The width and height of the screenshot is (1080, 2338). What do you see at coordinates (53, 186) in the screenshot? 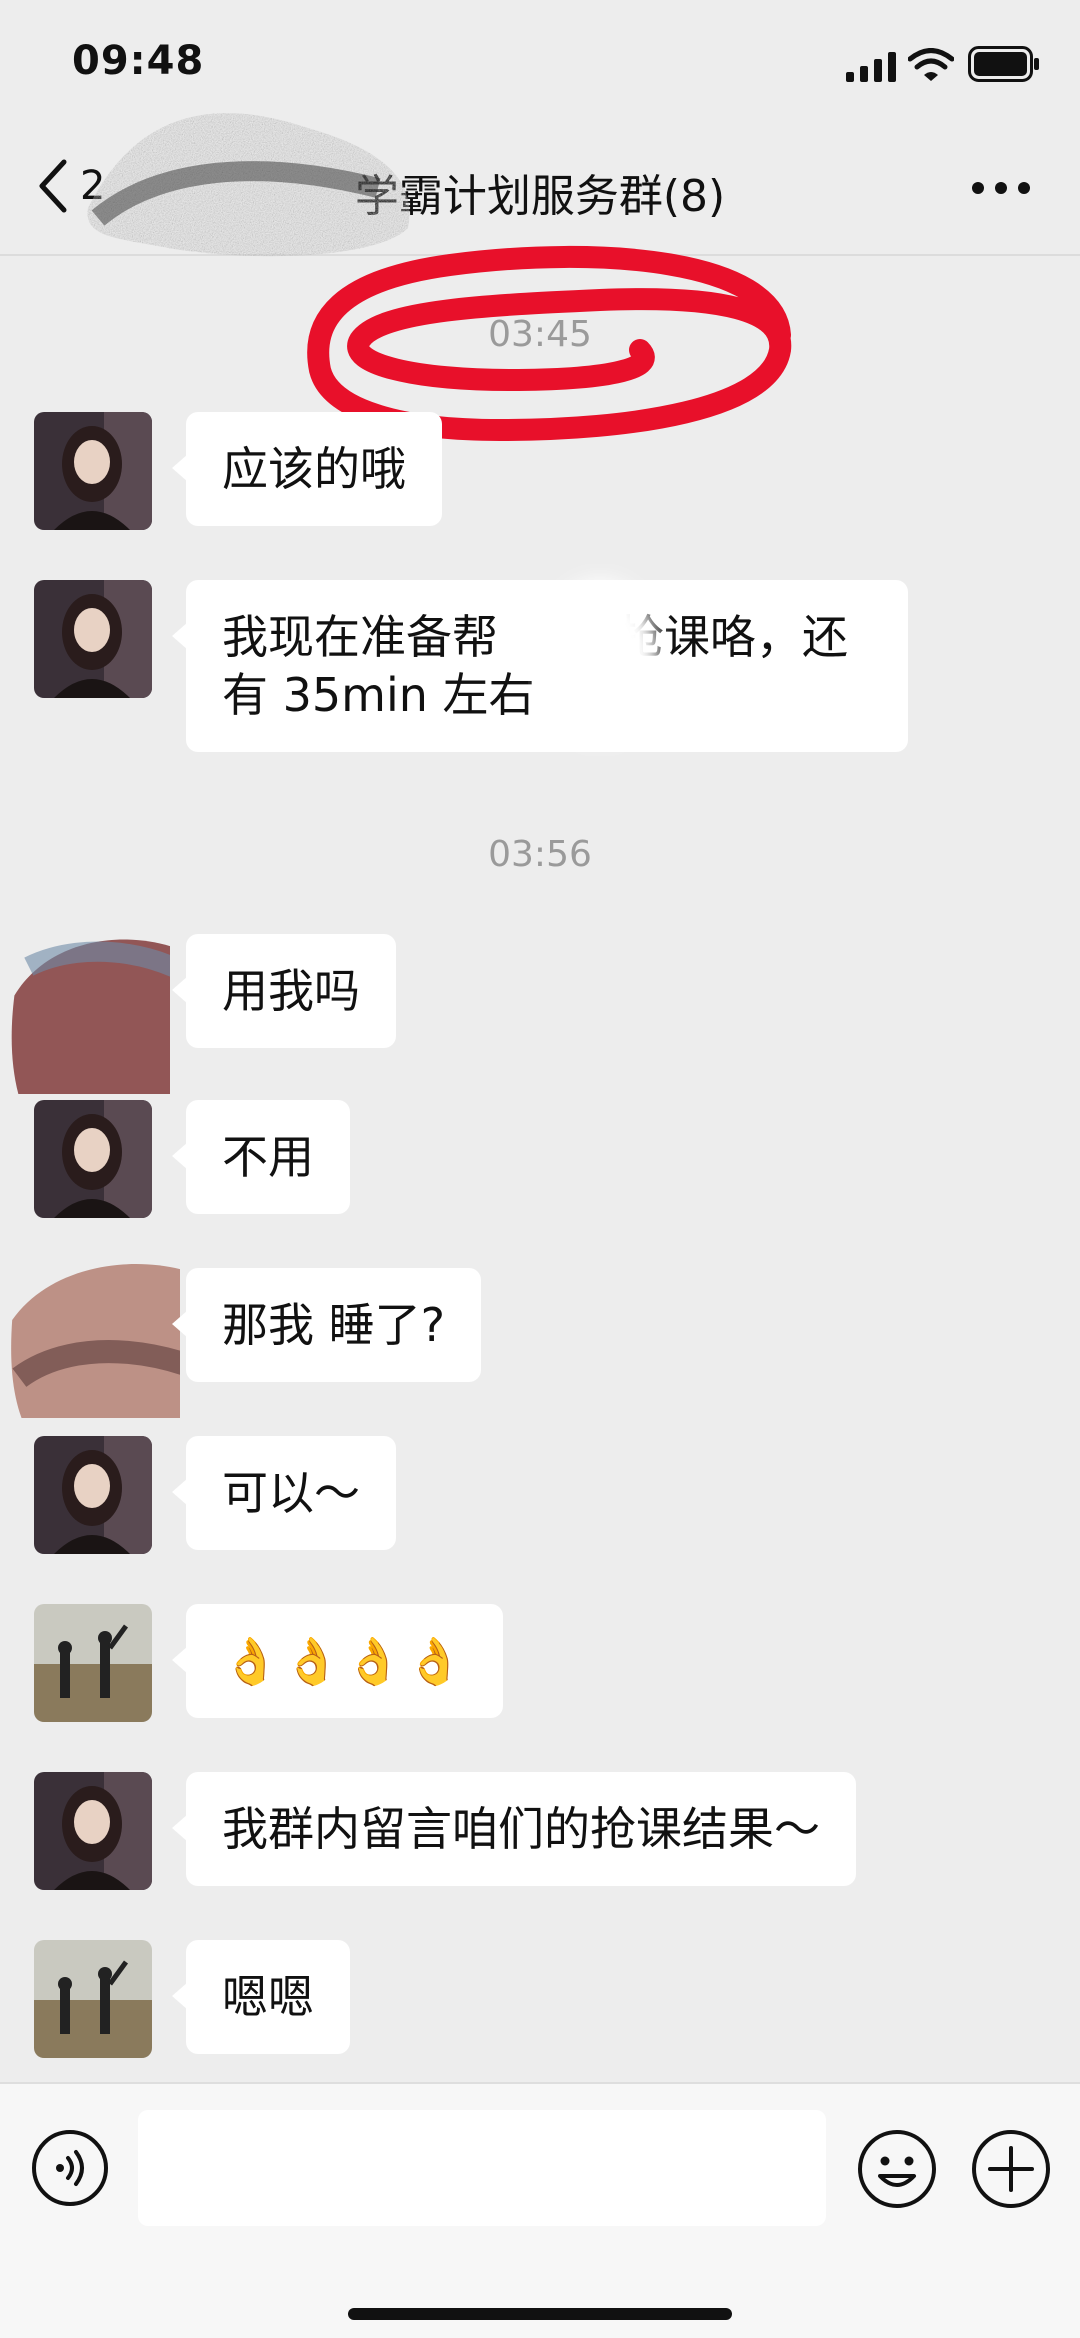
I see `chevron-left-icon` at bounding box center [53, 186].